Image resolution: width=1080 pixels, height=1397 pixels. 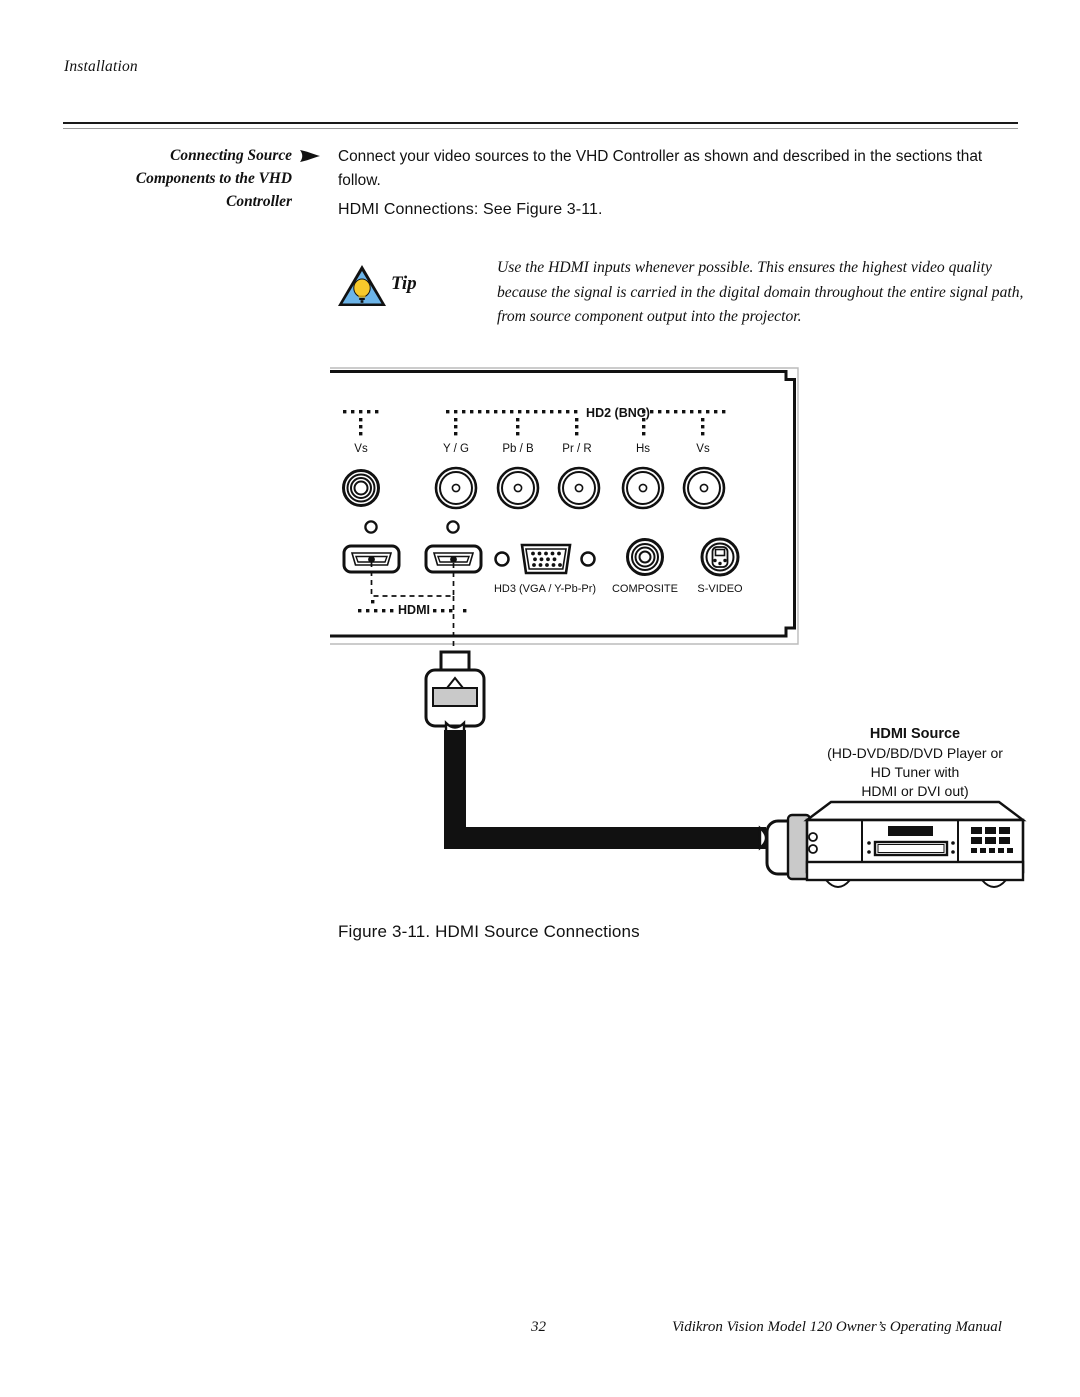 What do you see at coordinates (456, 449) in the screenshot?
I see `panel-label-y-g: Y / G` at bounding box center [456, 449].